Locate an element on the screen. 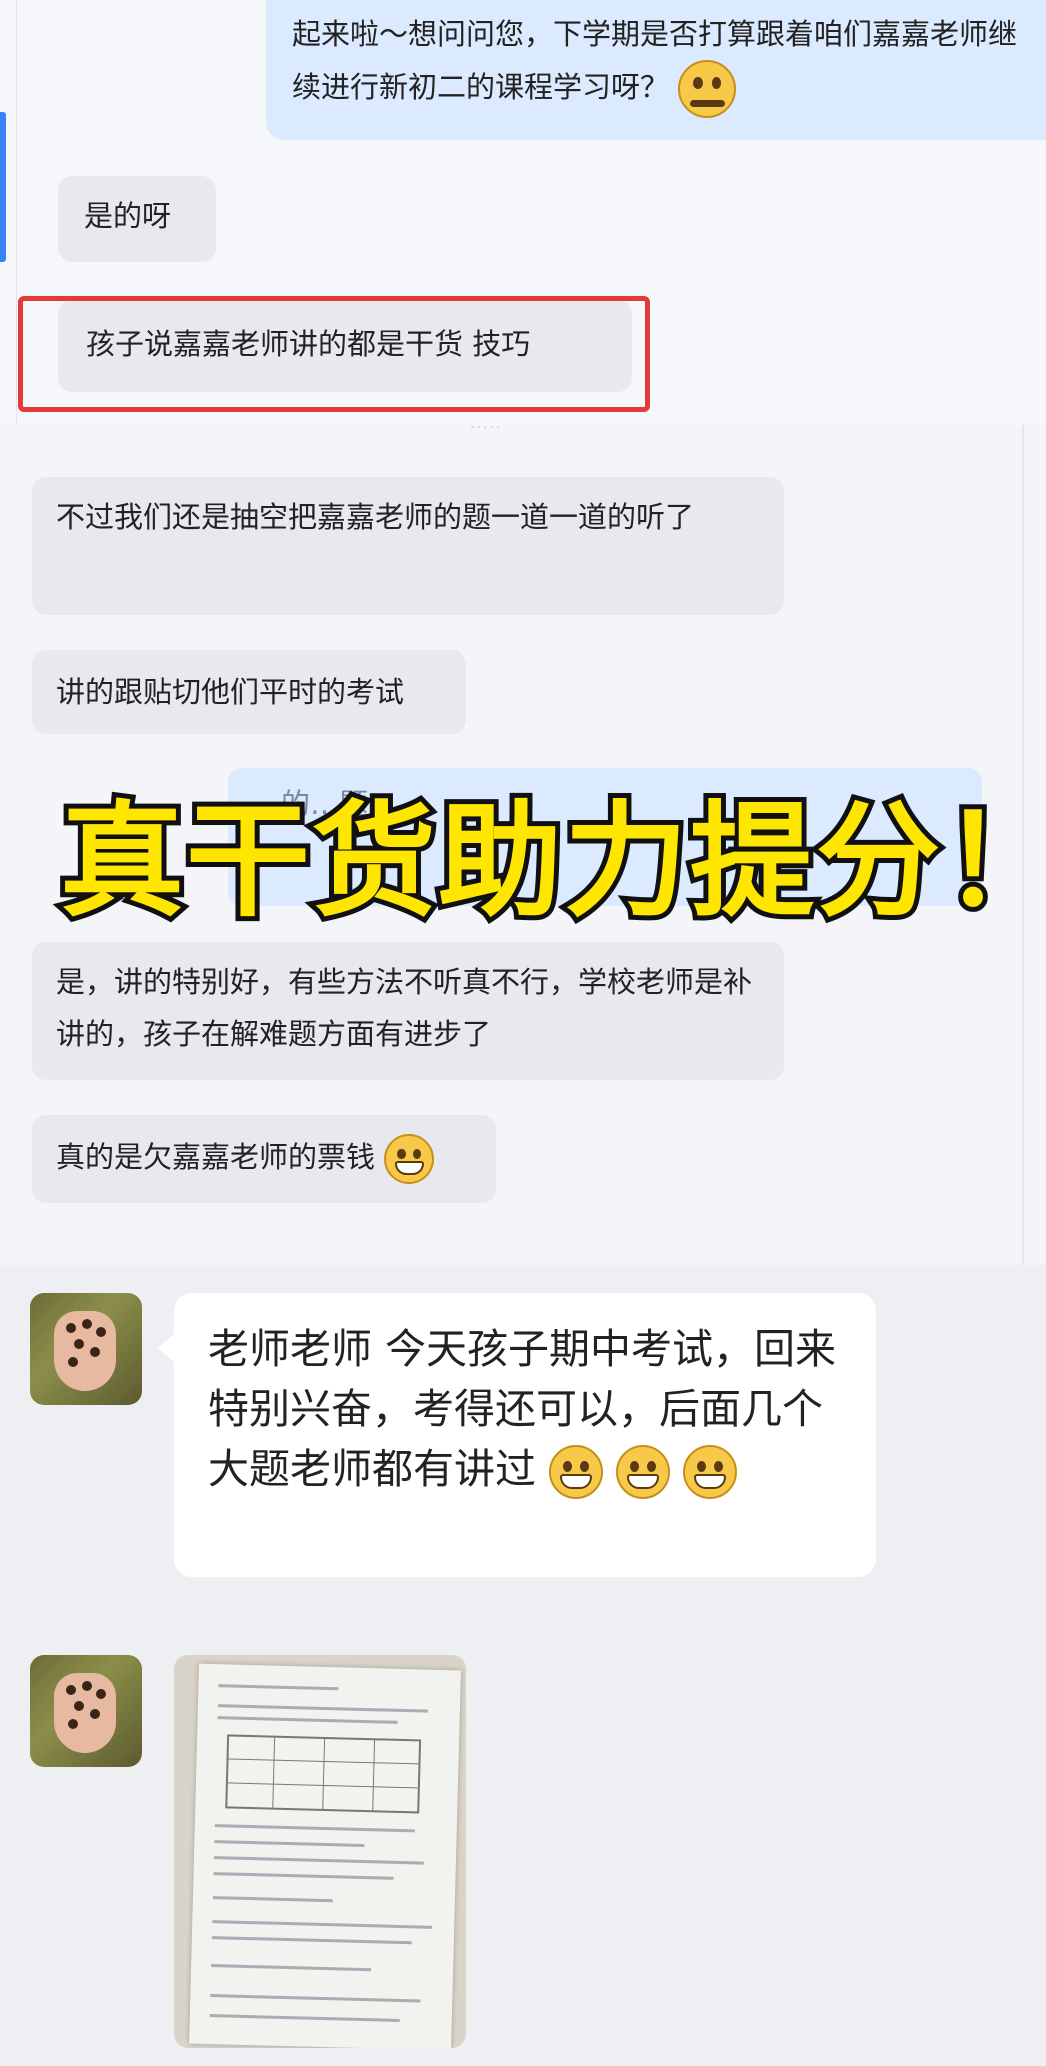 Image resolution: width=1046 pixels, height=2066 pixels. message-bubble-received: 讲的跟贴切他们平时的考试 is located at coordinates (249, 692).